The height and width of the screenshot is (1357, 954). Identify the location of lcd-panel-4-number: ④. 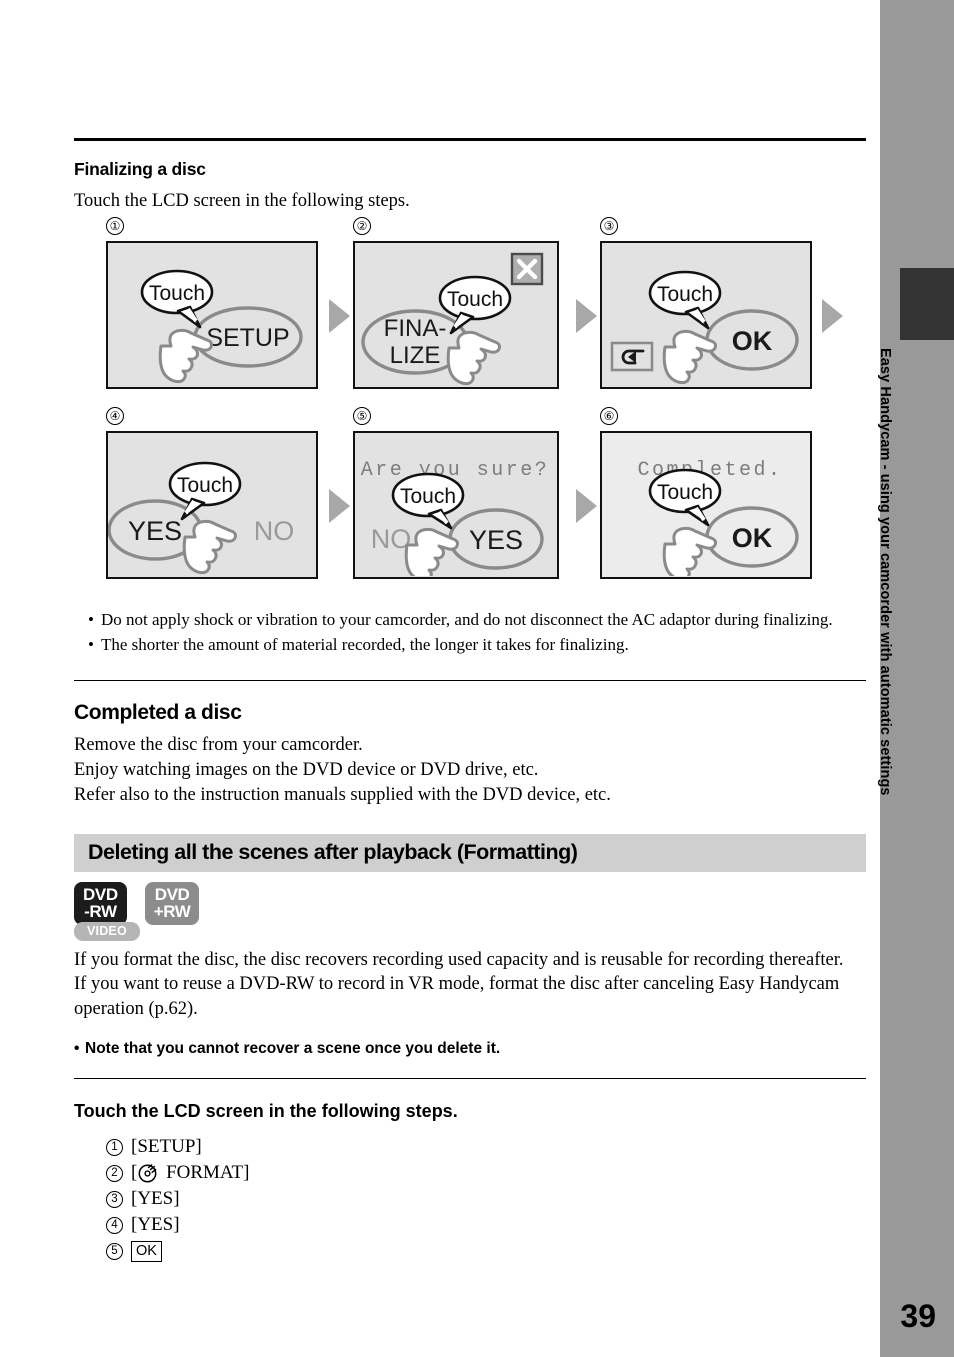
(115, 416).